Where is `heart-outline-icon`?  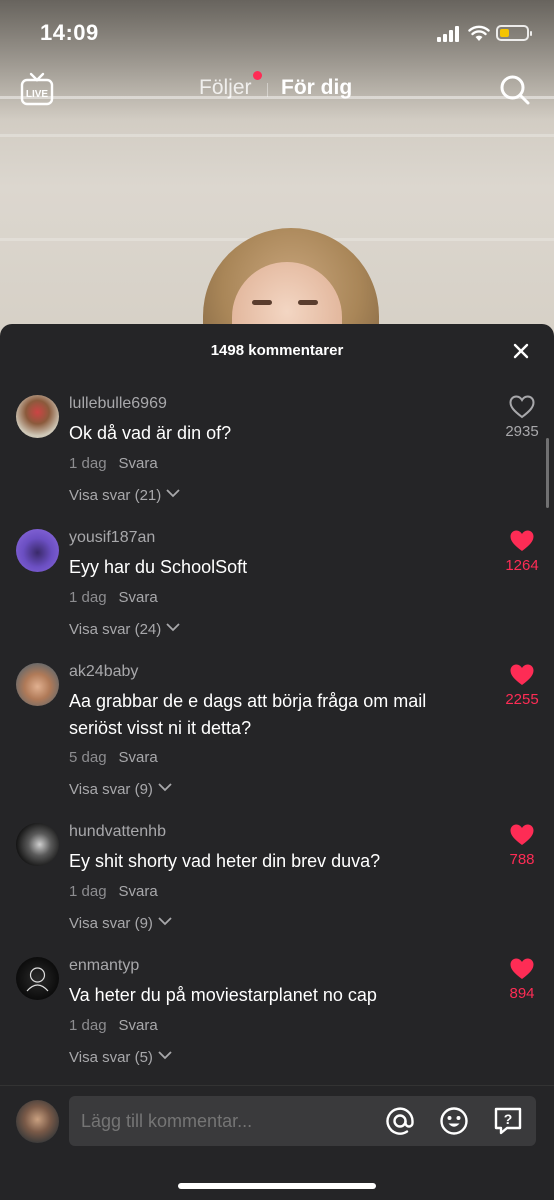
heart-outline-icon is located at coordinates (522, 407).